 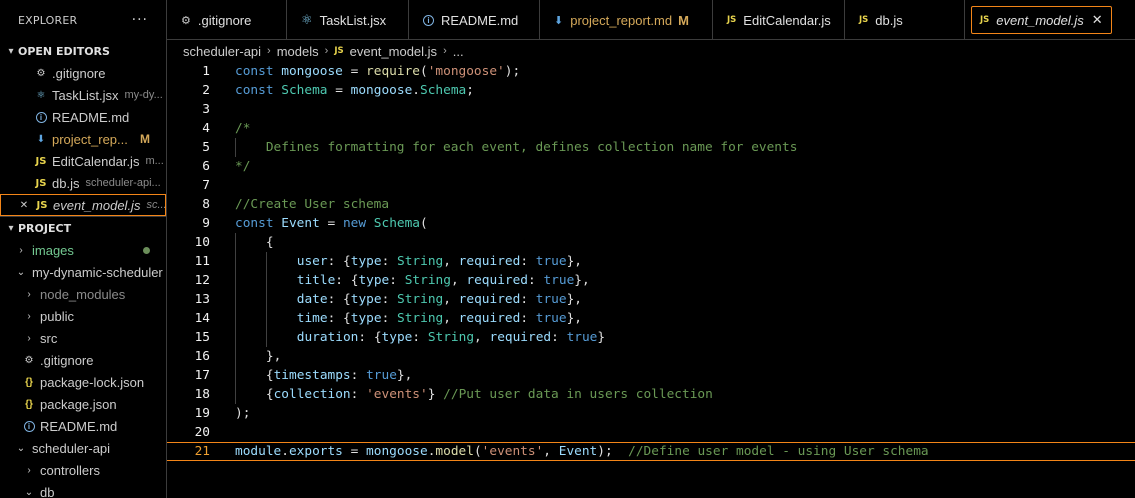 I want to click on tree-folder-images: › images, so click(x=83, y=250).